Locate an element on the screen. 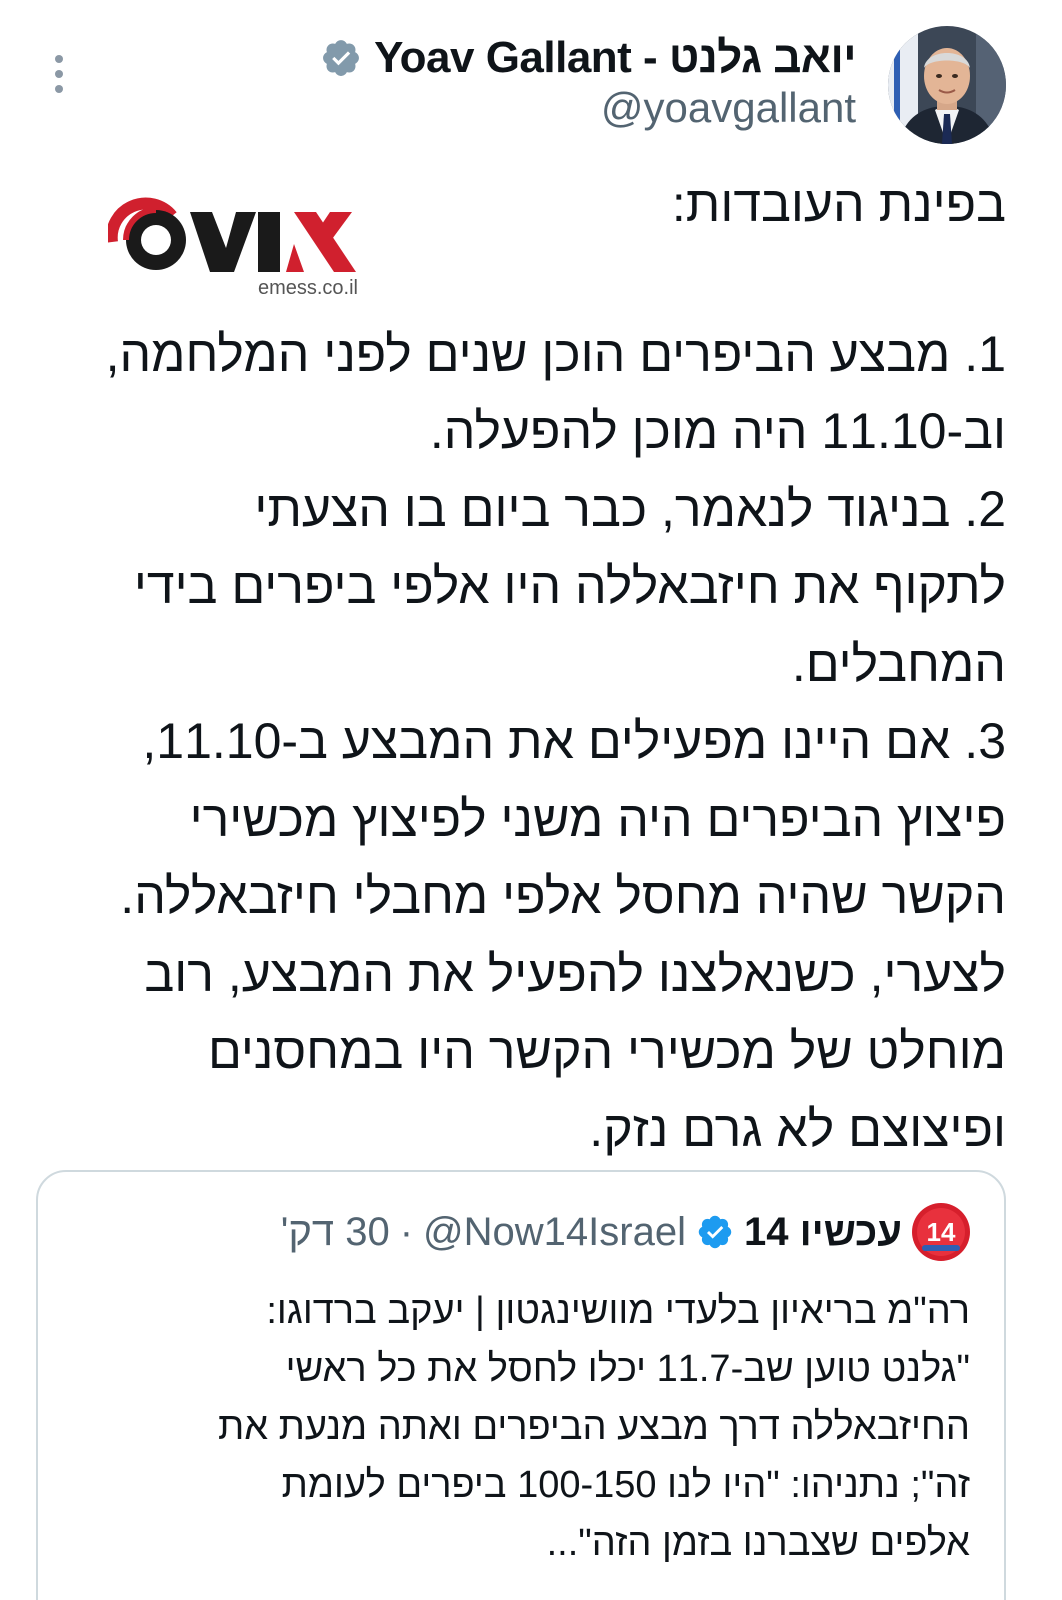  svg-text: 14 is located at coordinates (941, 1232).